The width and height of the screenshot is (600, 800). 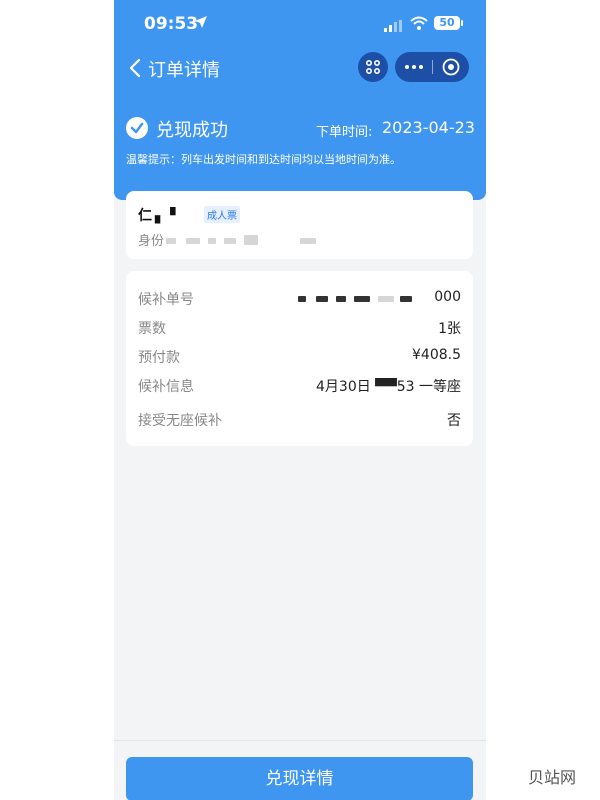 I want to click on detail-row-ticket-count: 票数 1张, so click(x=299, y=328).